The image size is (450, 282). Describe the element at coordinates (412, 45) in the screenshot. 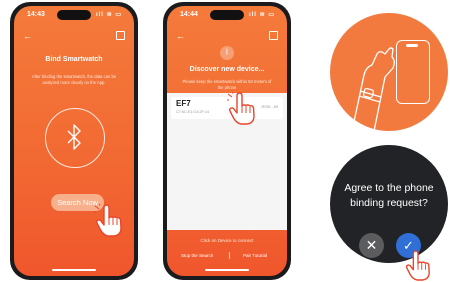

I see `phone-outline-notch` at that location.